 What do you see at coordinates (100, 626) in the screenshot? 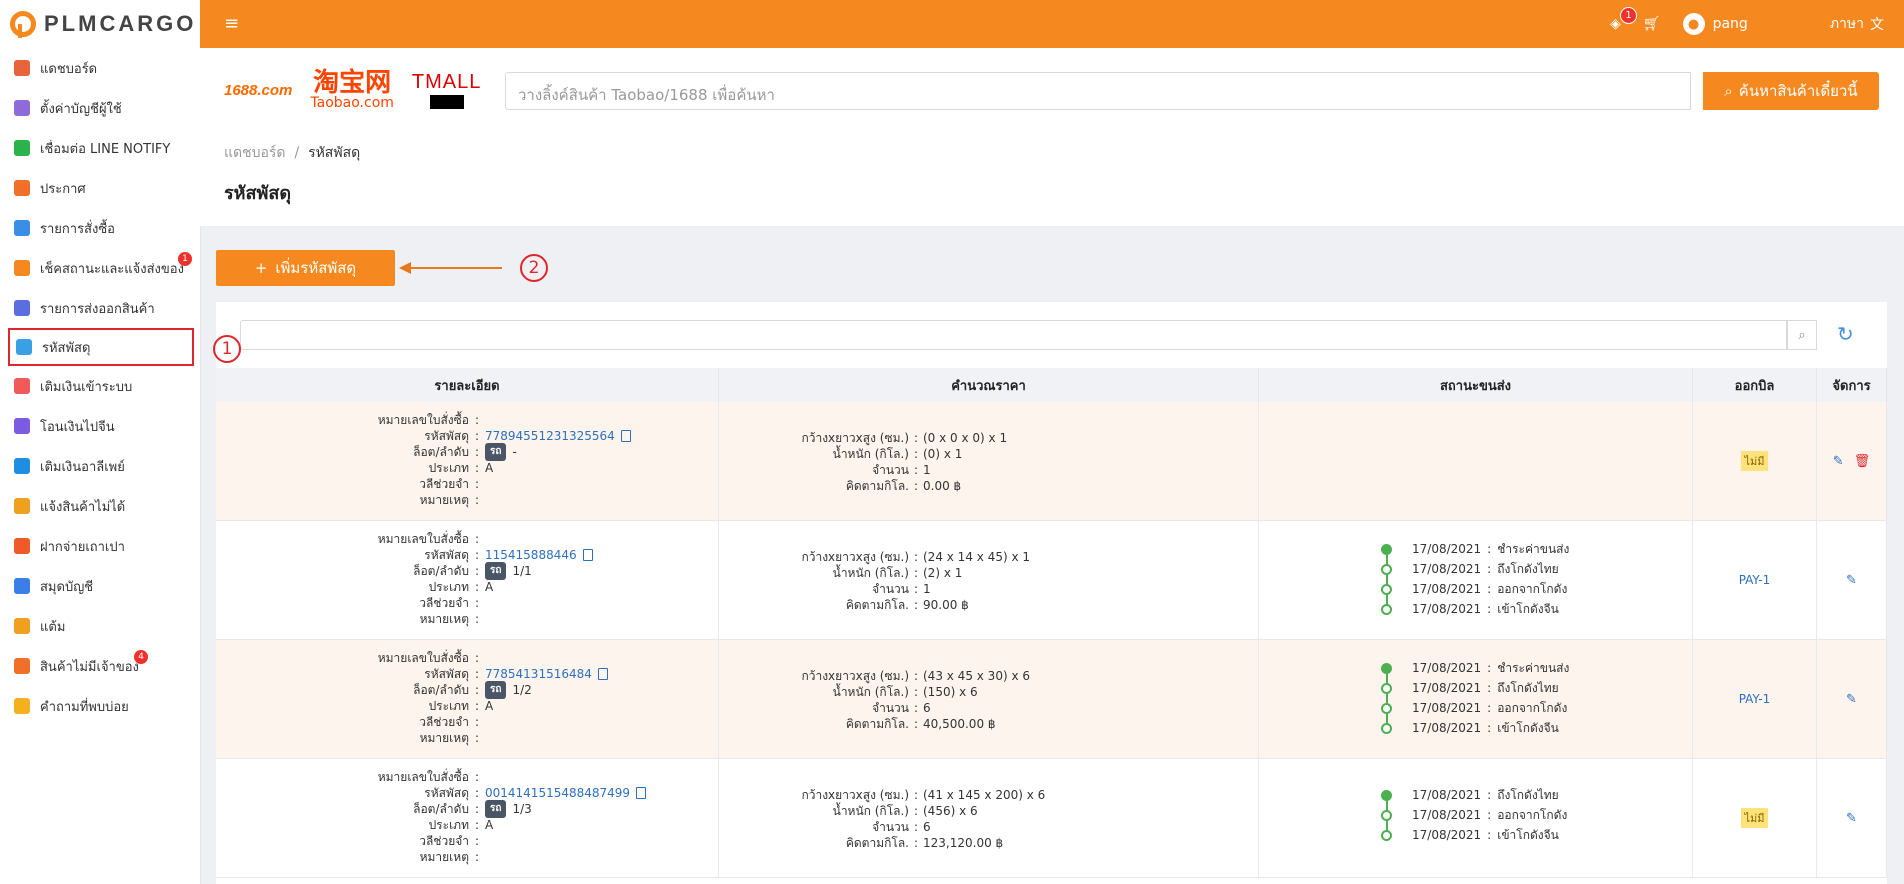
I see `sidebar-item: แต้ม` at bounding box center [100, 626].